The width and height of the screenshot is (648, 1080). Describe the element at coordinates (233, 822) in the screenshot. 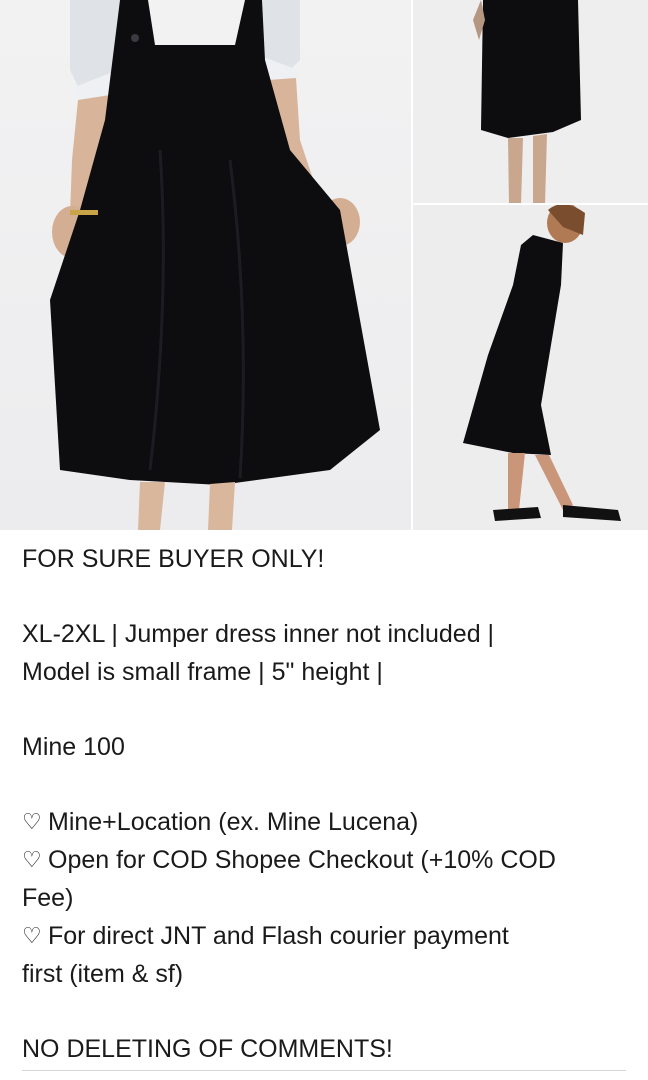

I see `bullet-text: Mine+Location (ex. Mine Lucena)` at that location.